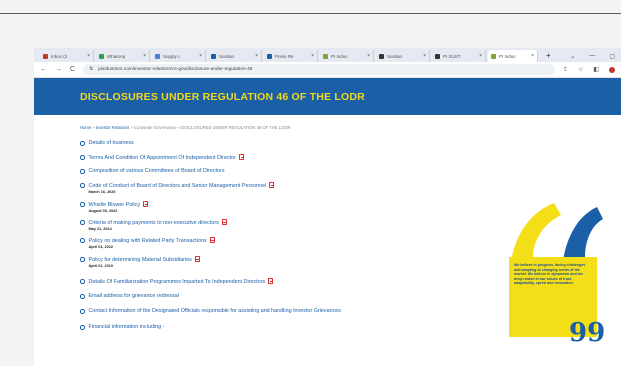 The height and width of the screenshot is (366, 621). What do you see at coordinates (127, 327) in the screenshot?
I see `disclosure-link: Financial information including -` at bounding box center [127, 327].